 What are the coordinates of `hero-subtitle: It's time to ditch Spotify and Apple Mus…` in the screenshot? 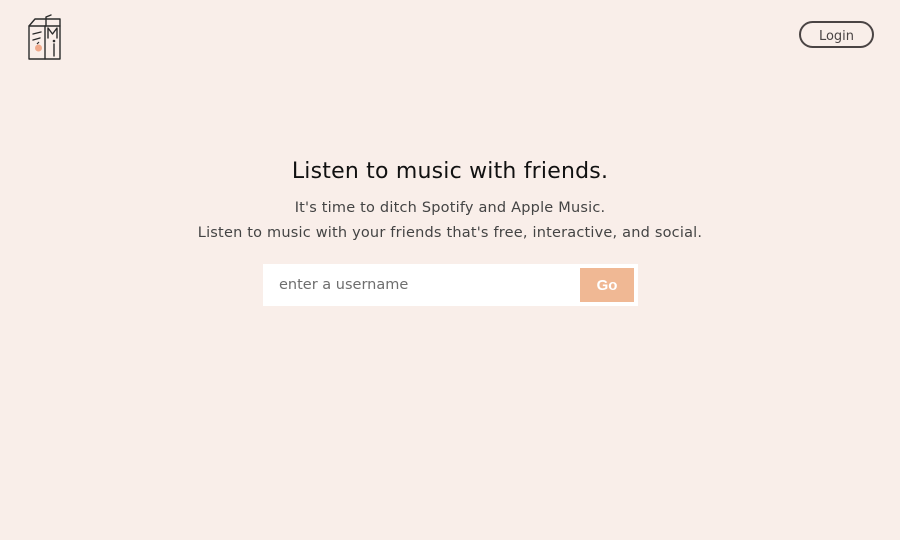 It's located at (450, 221).